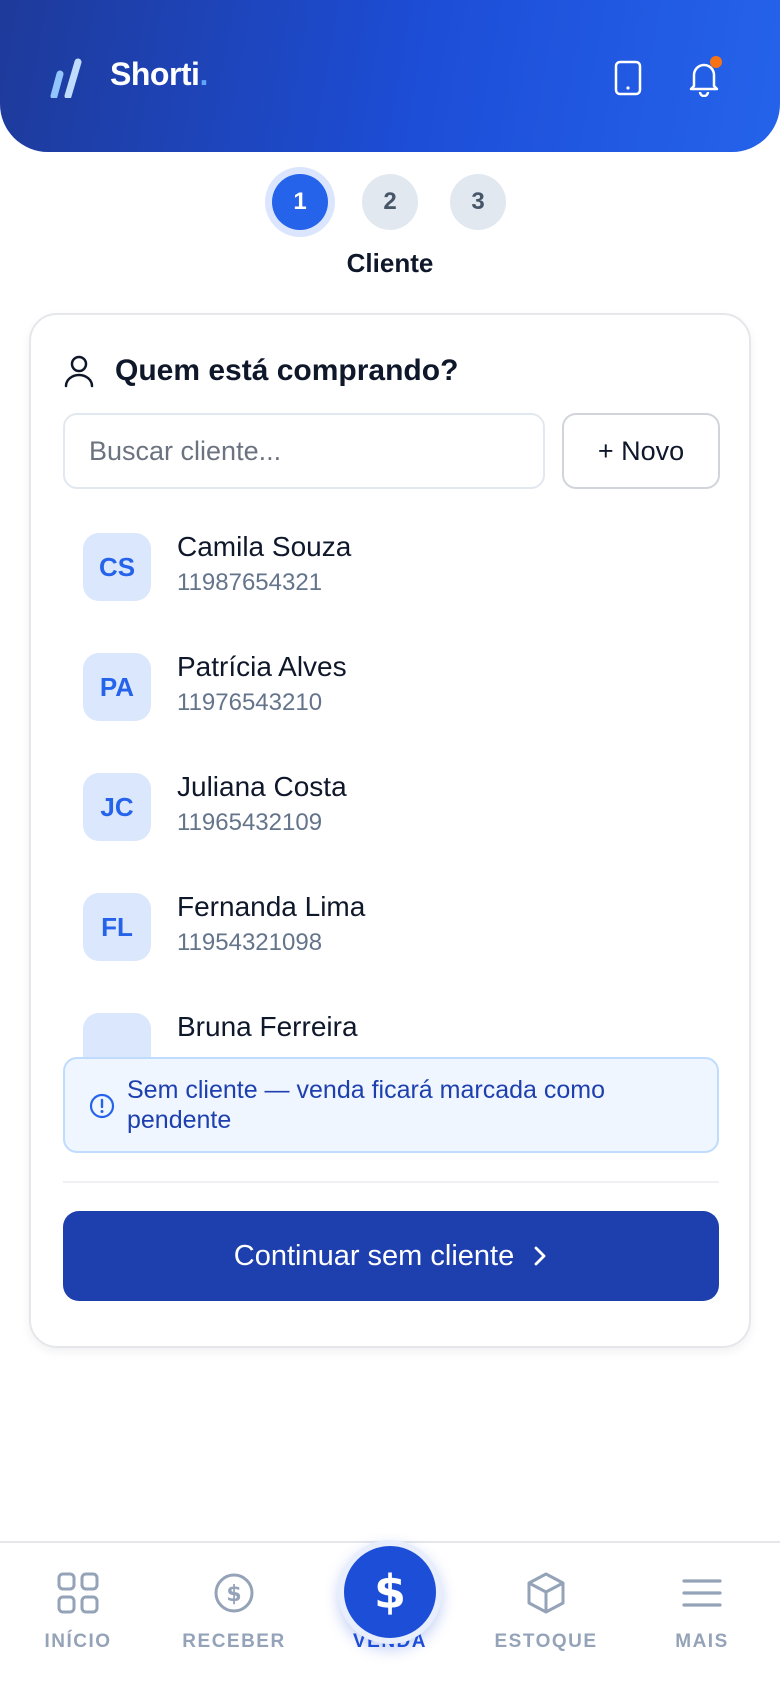 The image size is (780, 1688). What do you see at coordinates (78, 1621) in the screenshot?
I see `nav-item-inicio: INÍCIO` at bounding box center [78, 1621].